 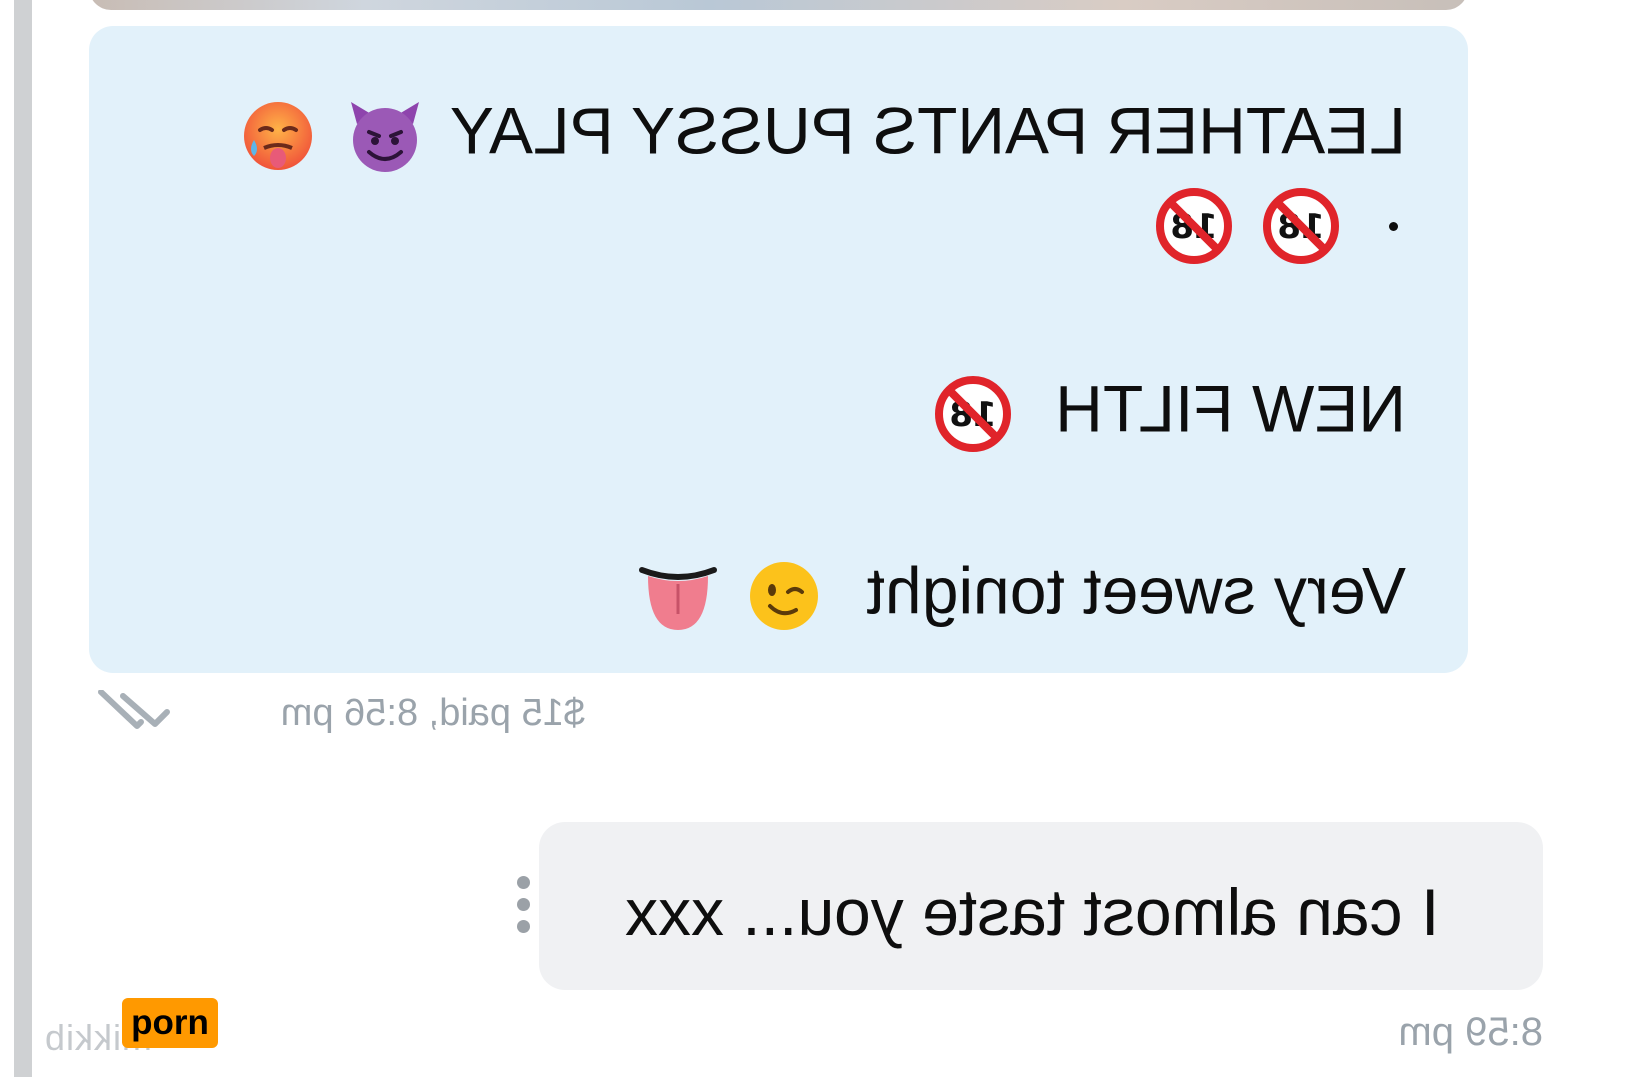 I want to click on message-line-3-text: NEW FILTH, so click(x=1230, y=408).